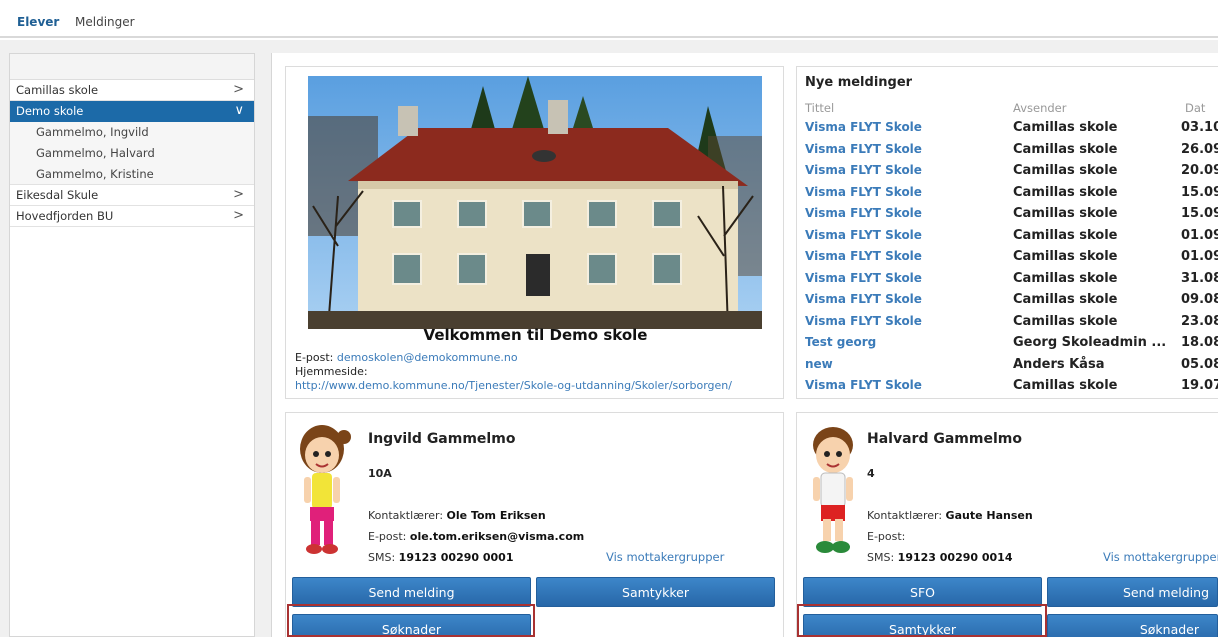 The image size is (1218, 637). I want to click on sms-number: 19123 00290 0014, so click(955, 557).